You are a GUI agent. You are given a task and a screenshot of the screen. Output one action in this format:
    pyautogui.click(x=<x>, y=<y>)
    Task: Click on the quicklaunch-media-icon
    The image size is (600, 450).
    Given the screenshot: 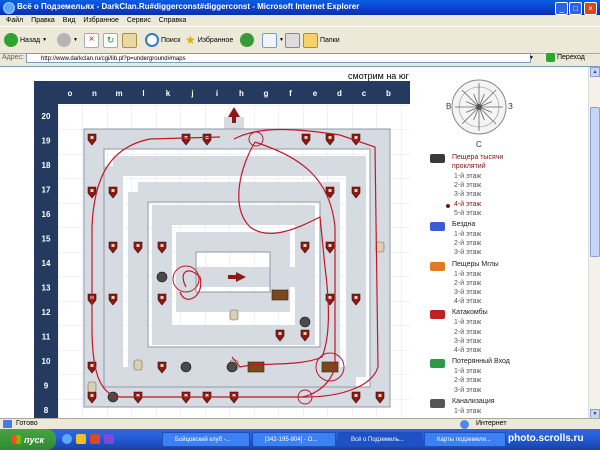 What is the action you would take?
    pyautogui.click(x=109, y=439)
    